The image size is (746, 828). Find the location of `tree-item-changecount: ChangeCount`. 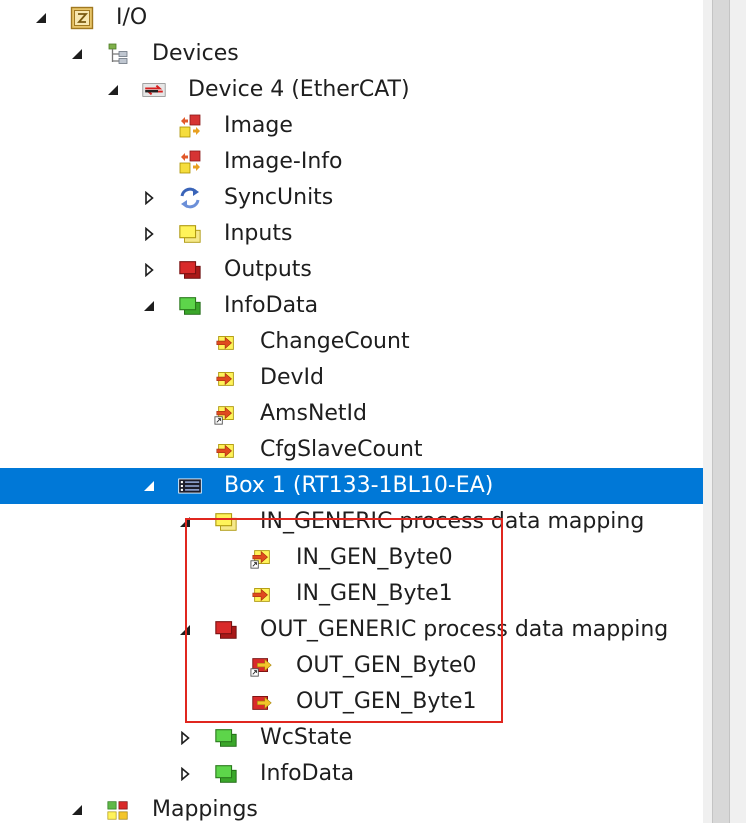

tree-item-changecount: ChangeCount is located at coordinates (351, 342).